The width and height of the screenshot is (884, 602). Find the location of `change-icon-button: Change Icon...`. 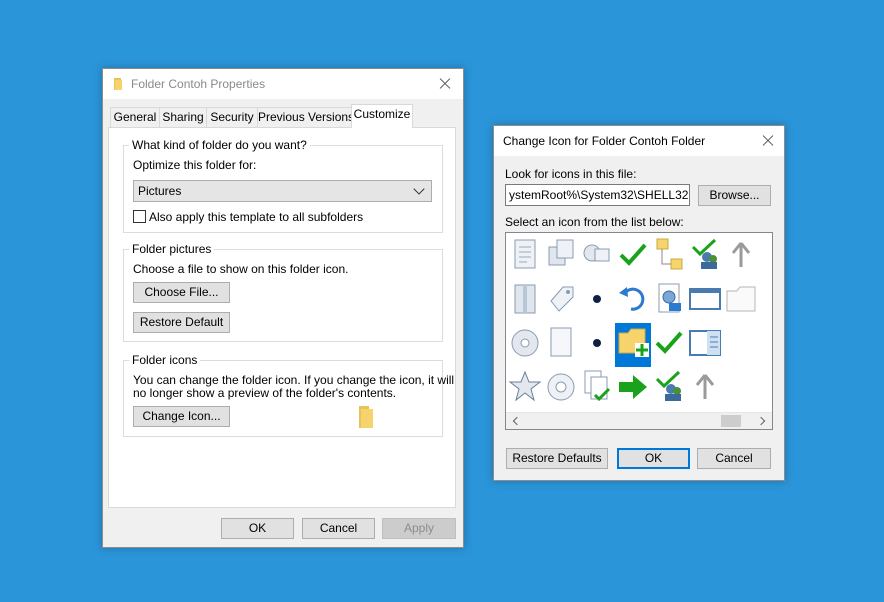

change-icon-button: Change Icon... is located at coordinates (181, 416).